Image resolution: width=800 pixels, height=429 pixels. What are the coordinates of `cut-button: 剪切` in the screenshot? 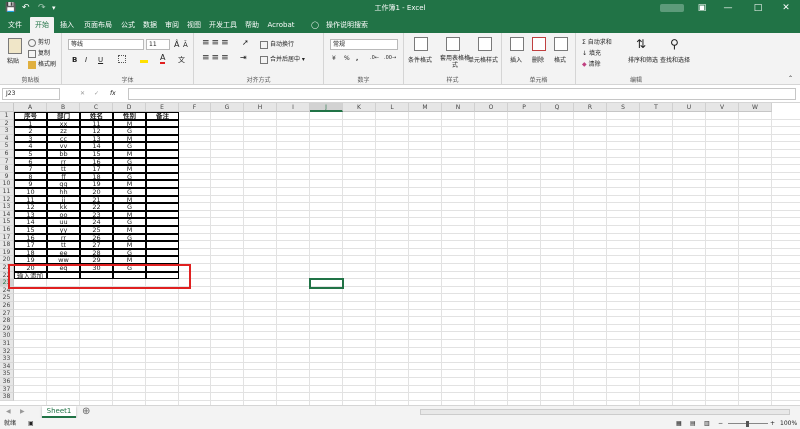 It's located at (39, 42).